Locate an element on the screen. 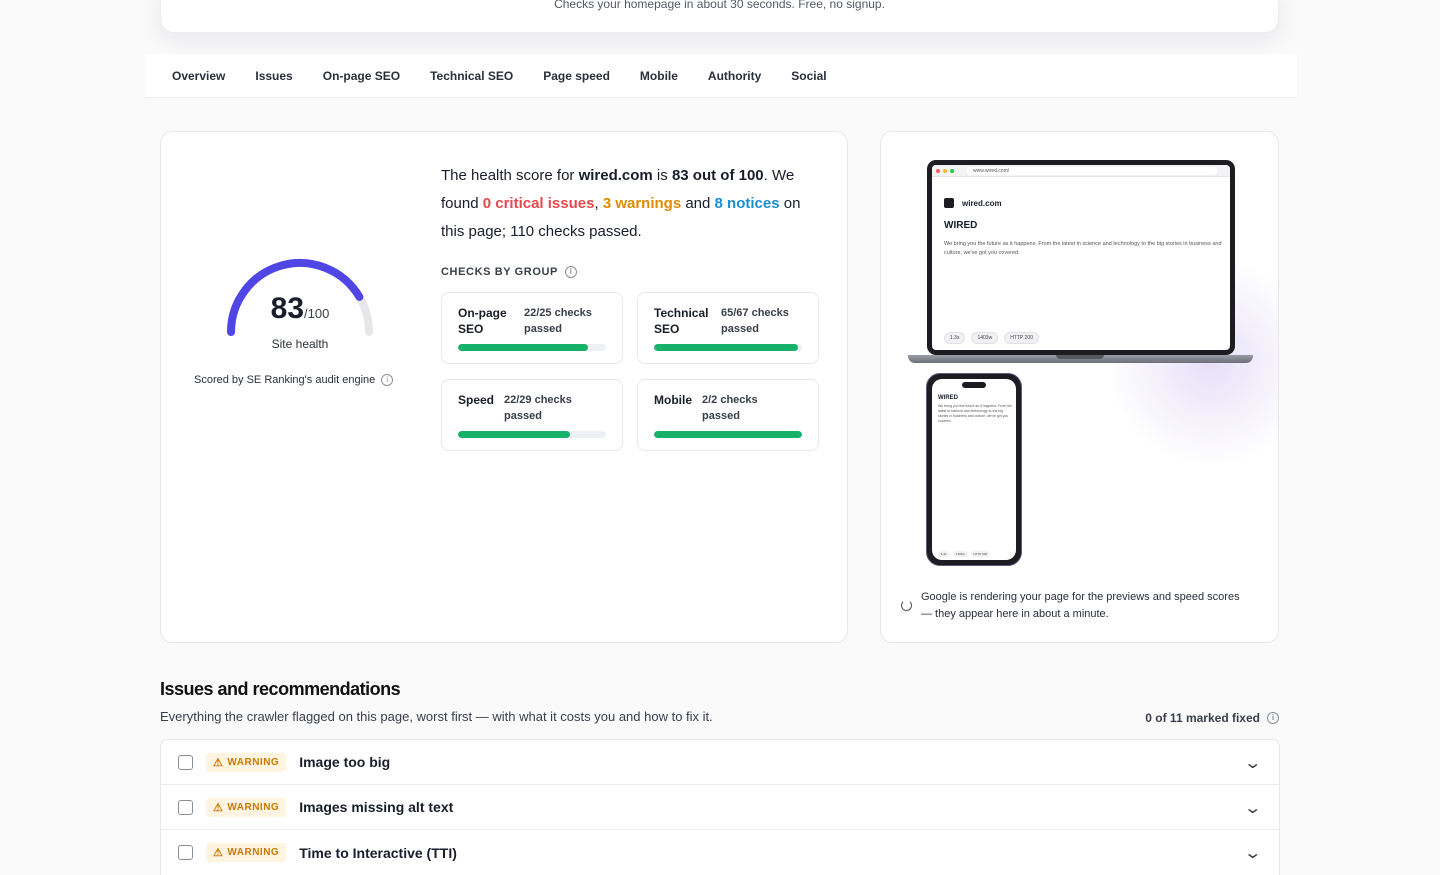 This screenshot has height=875, width=1440. group-value: 22/29 checks passed is located at coordinates (538, 408).